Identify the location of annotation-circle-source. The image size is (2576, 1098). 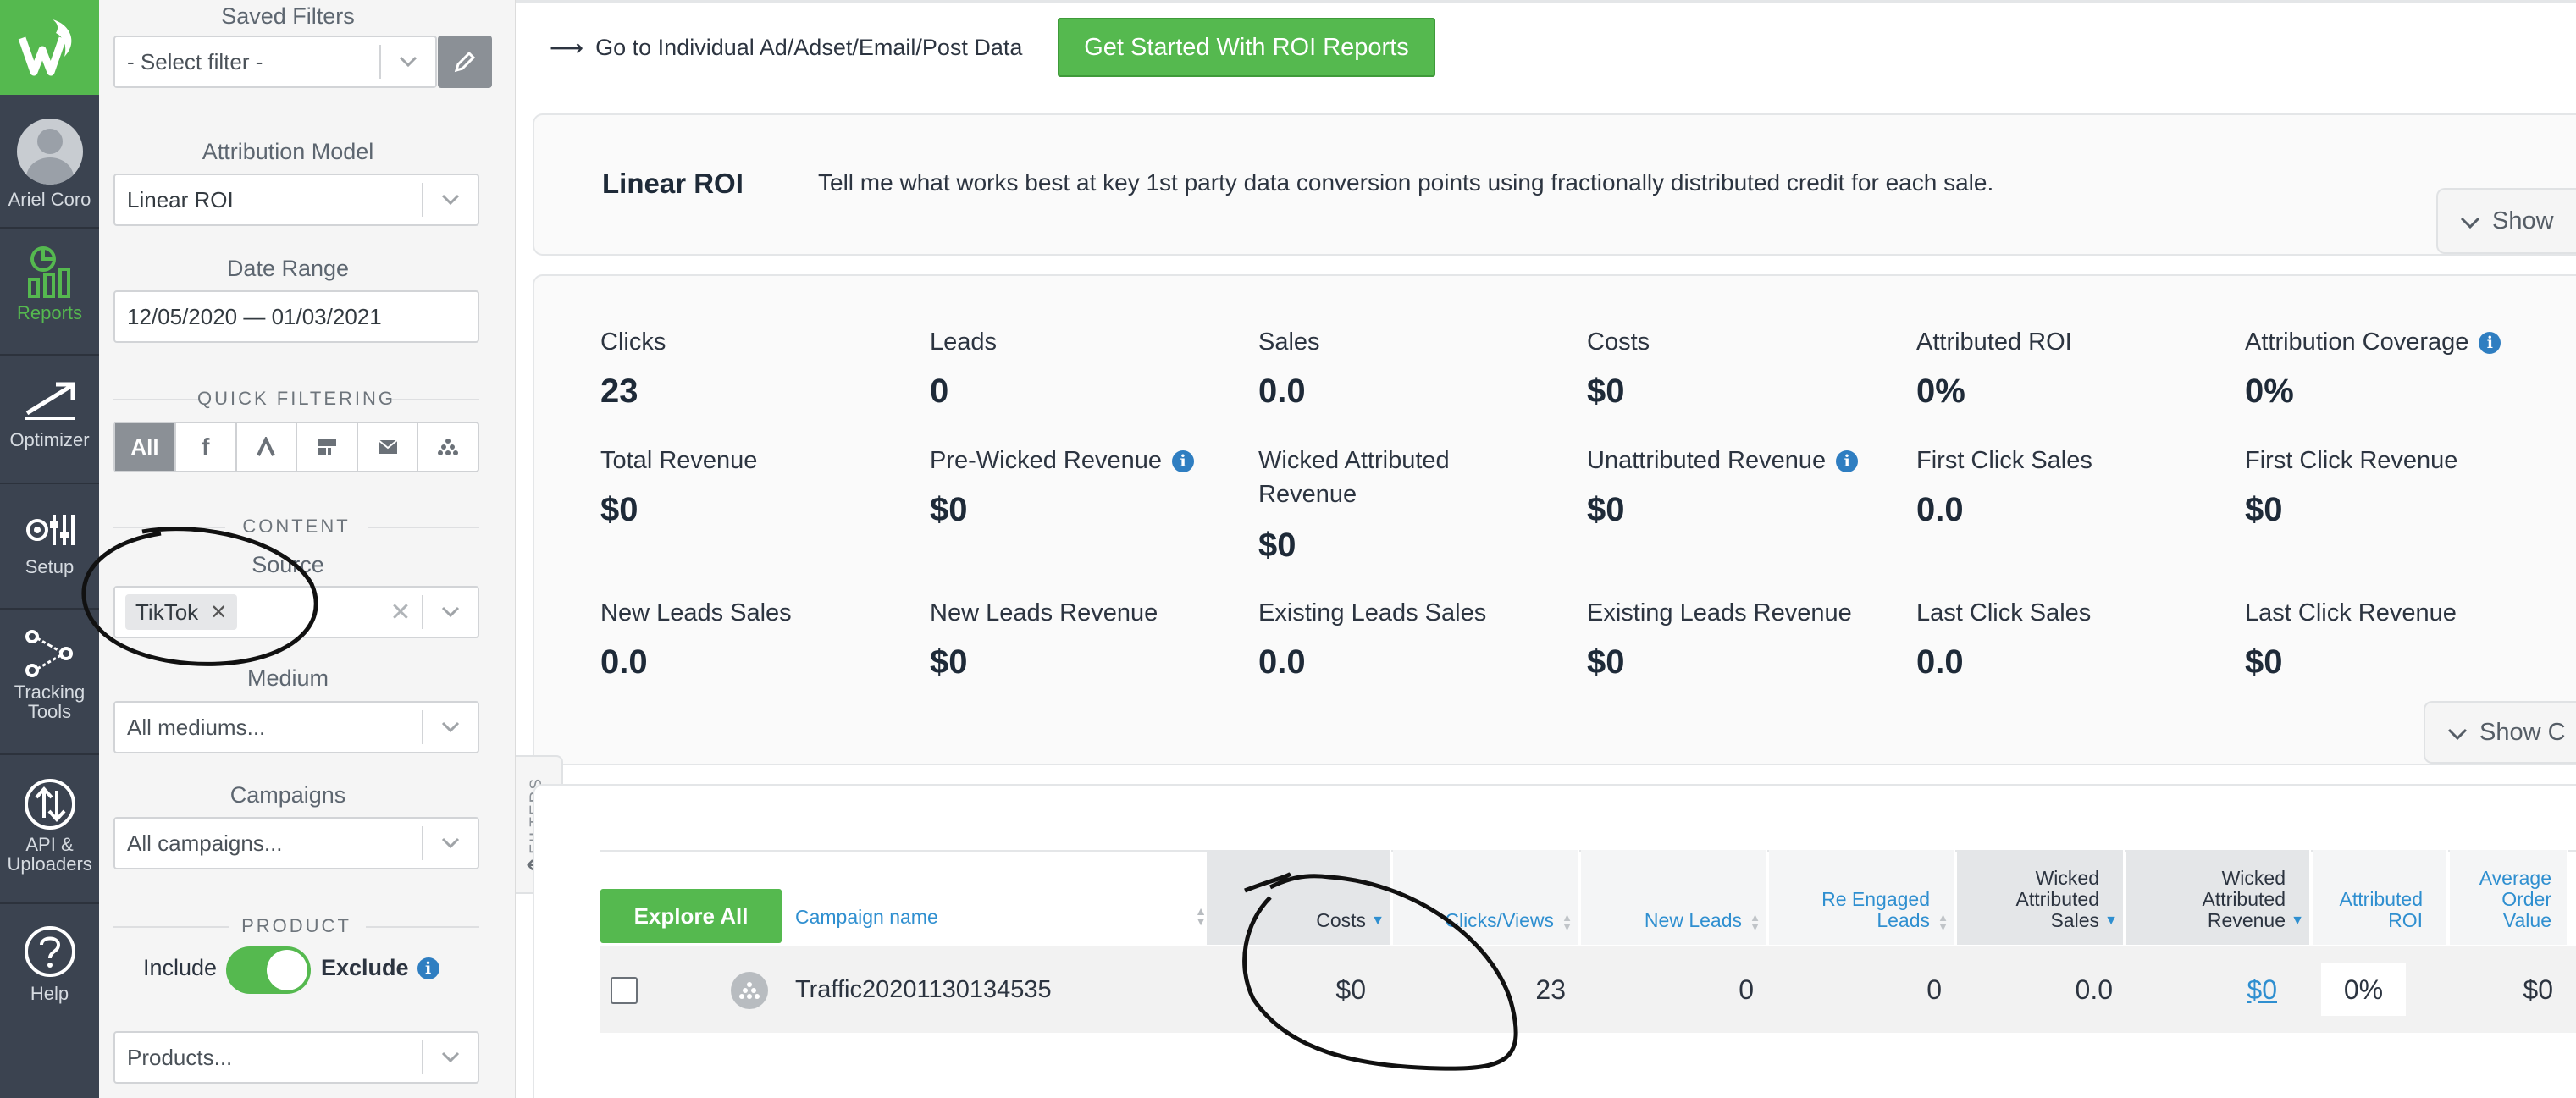
(199, 596).